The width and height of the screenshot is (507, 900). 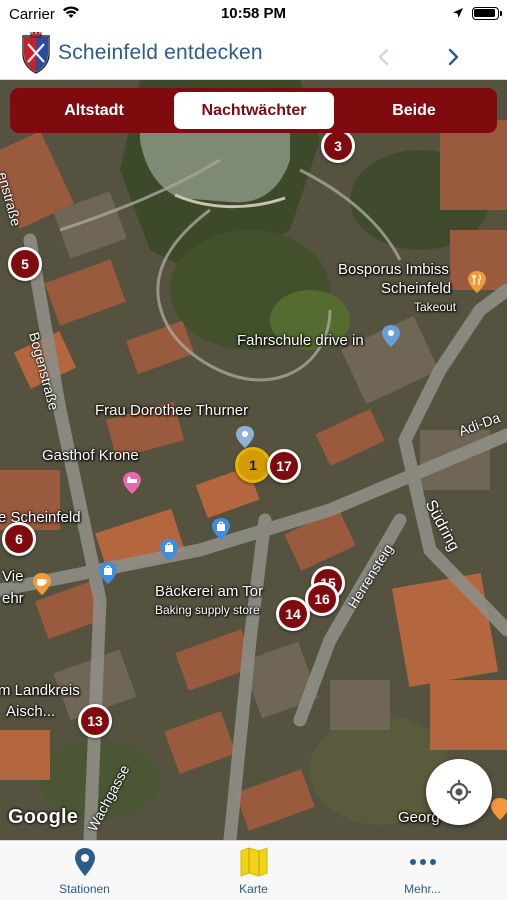 I want to click on place-label-thurner: Frau Dorothee Thurner, so click(x=172, y=410).